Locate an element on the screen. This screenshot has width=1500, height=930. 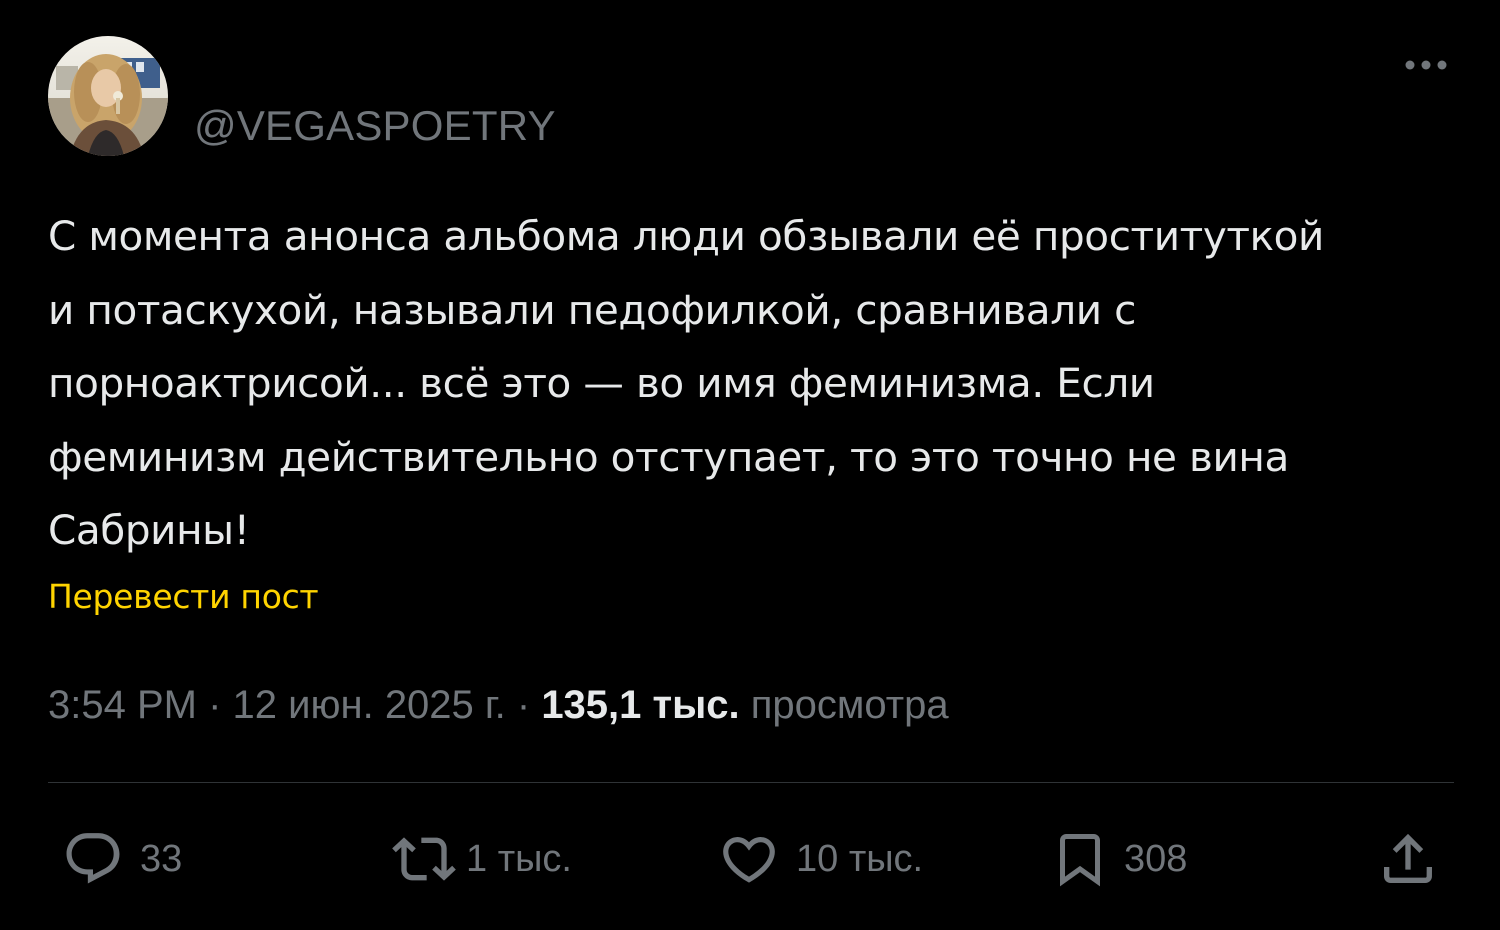
avatar is located at coordinates (108, 96).